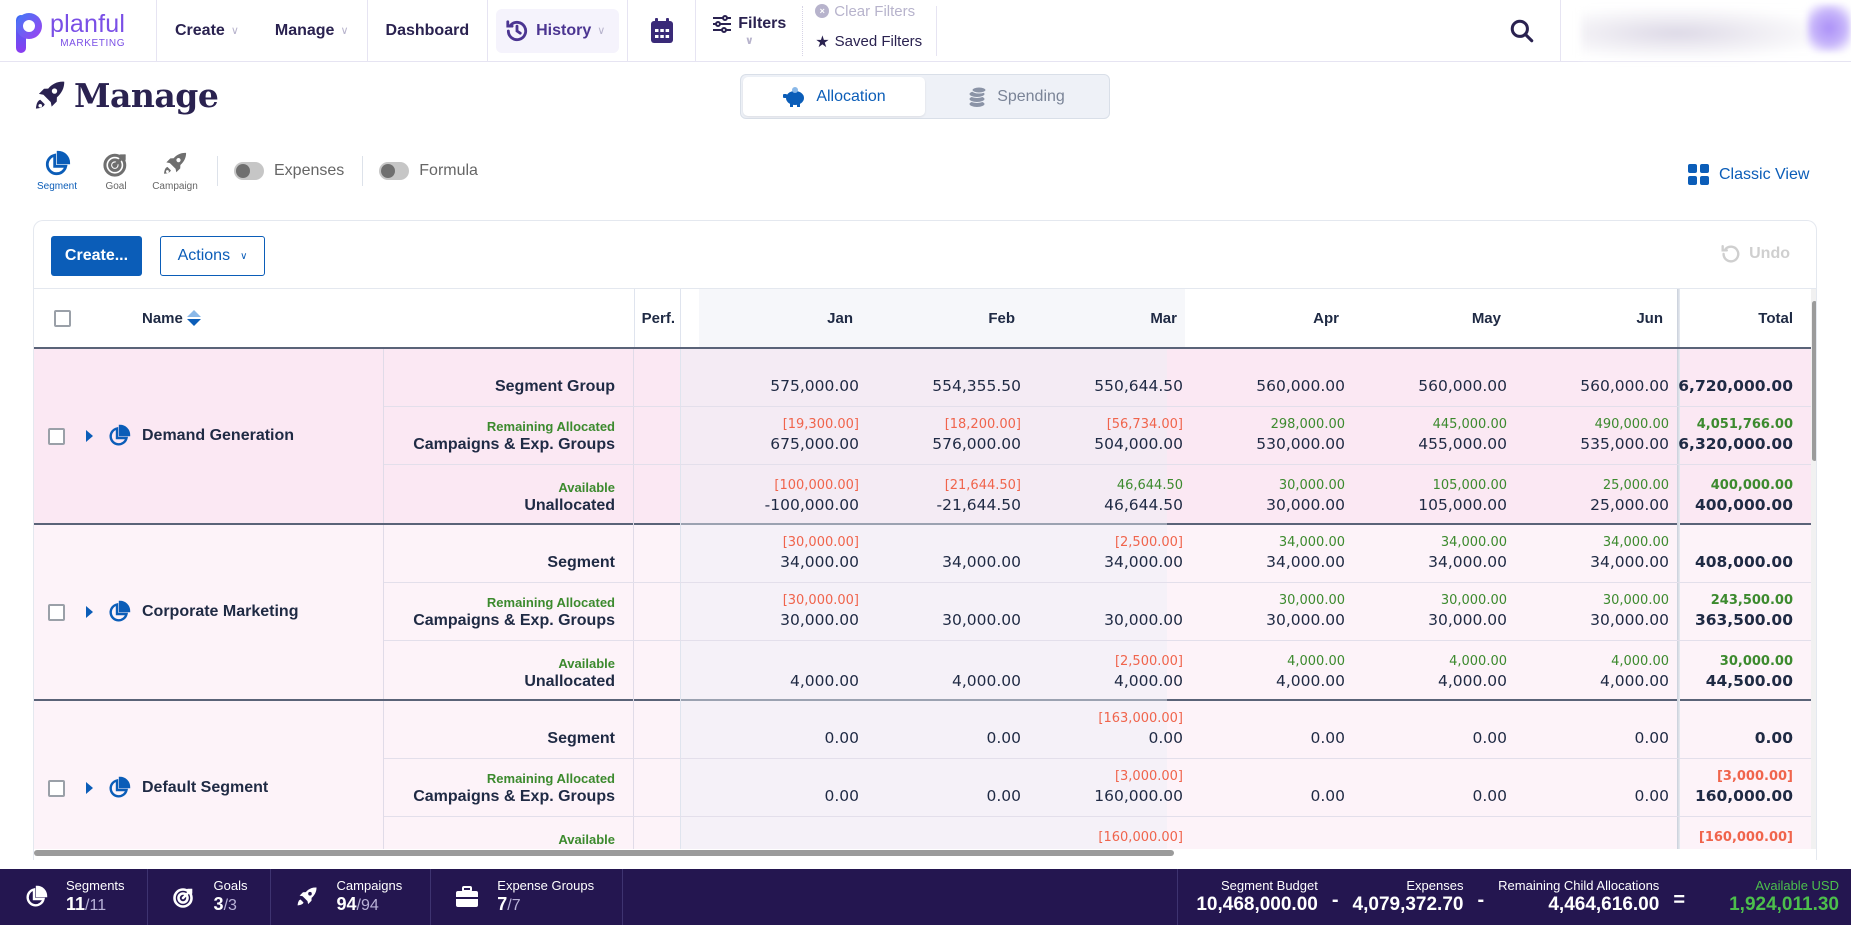  I want to click on expenses-toggle: Expenses, so click(289, 171).